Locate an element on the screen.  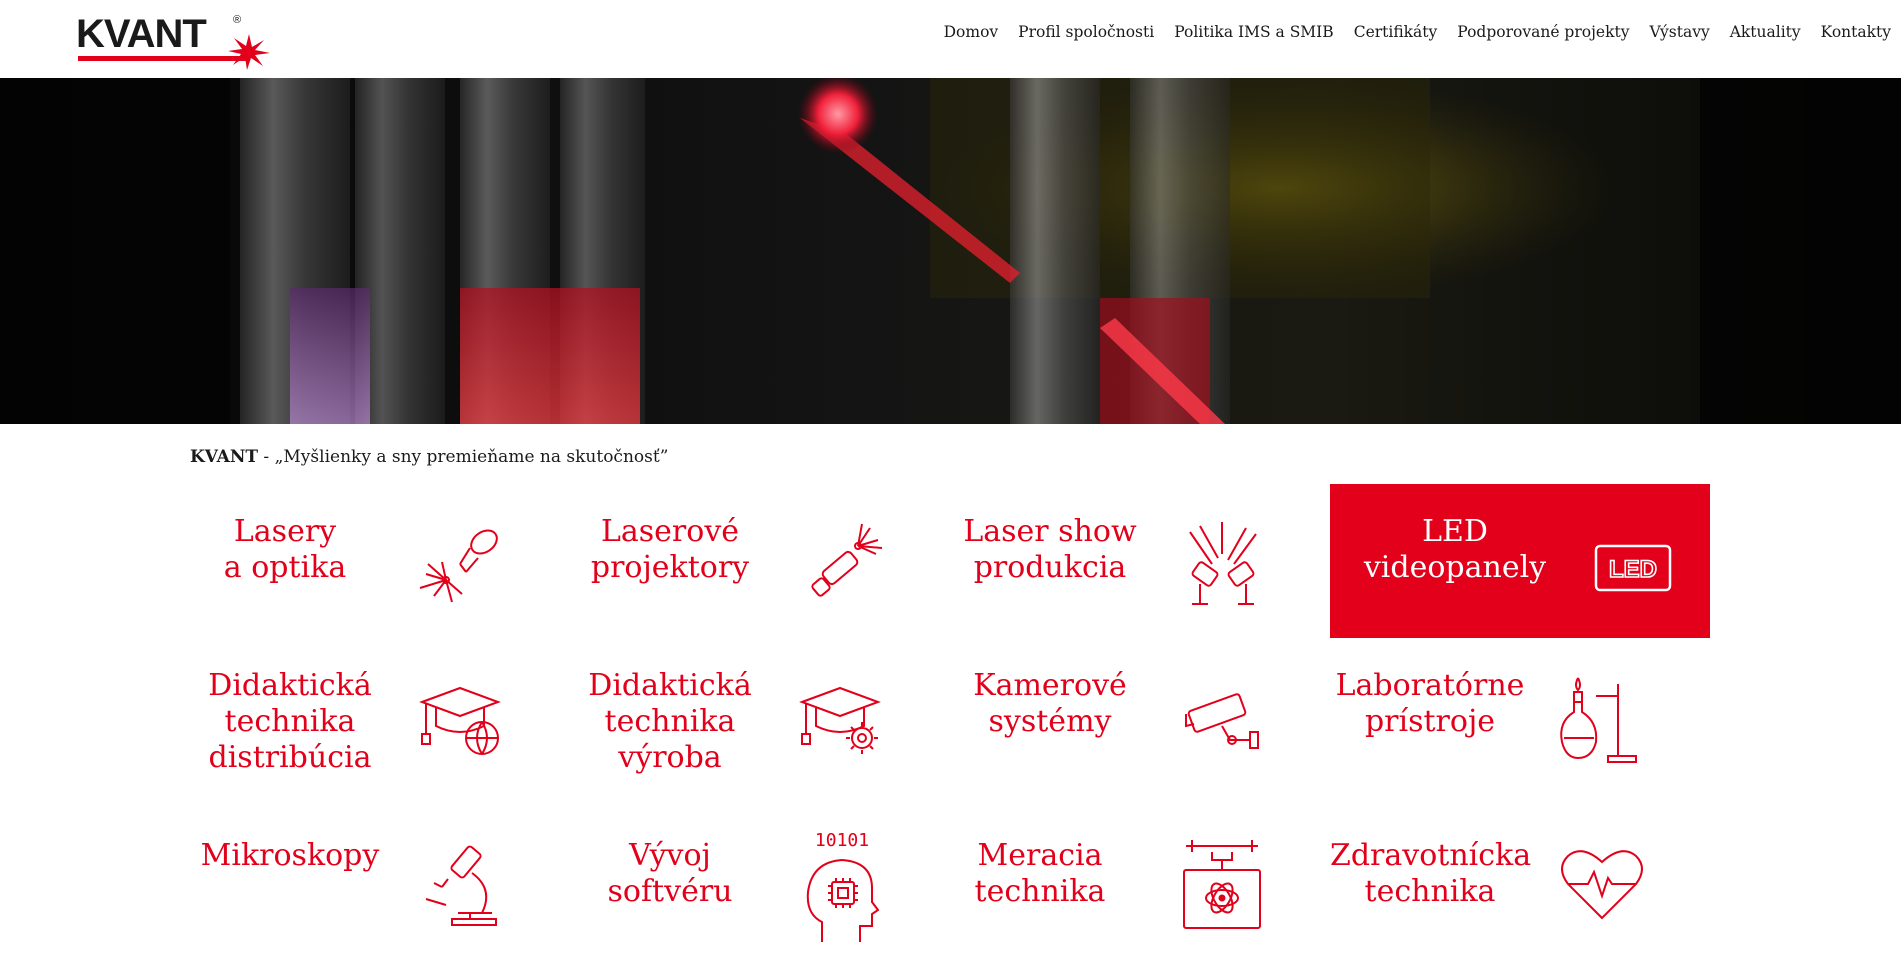
led-panel-icon: LED is located at coordinates (1633, 568).